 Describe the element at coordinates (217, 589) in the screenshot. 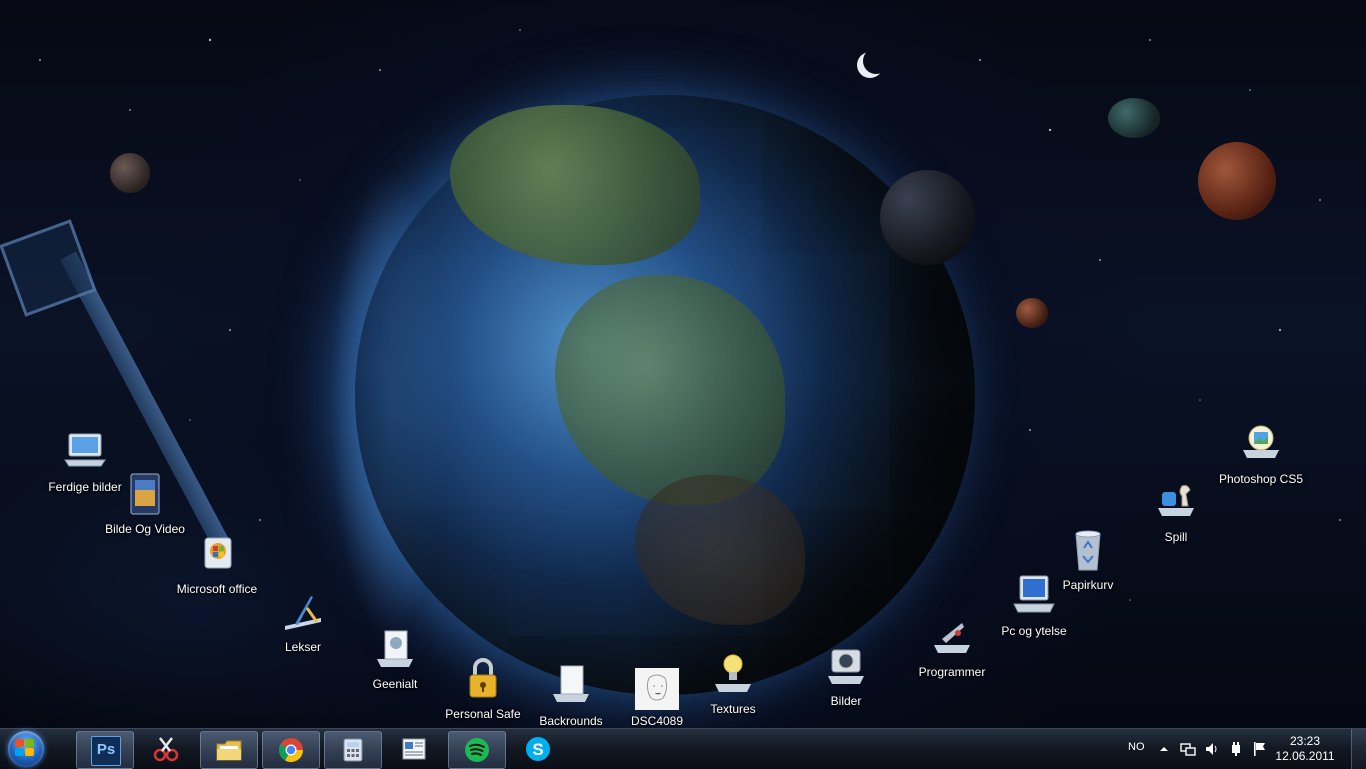

I see `desktop-icon-label: Microsoft office` at that location.